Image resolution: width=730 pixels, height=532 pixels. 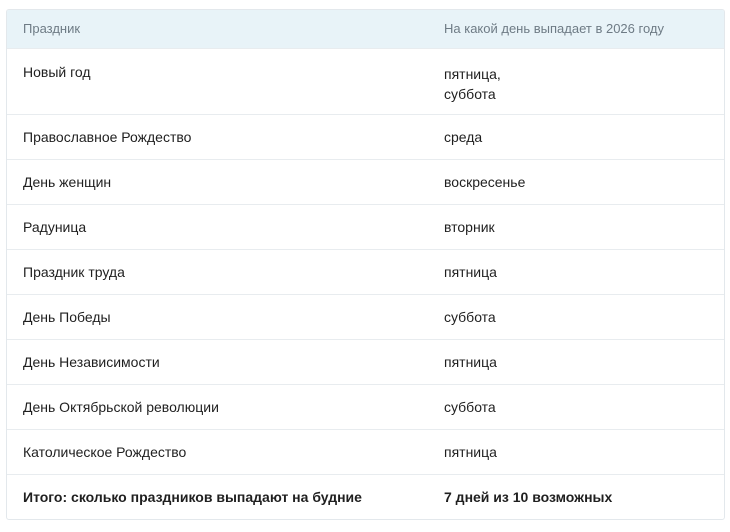 I want to click on table-row: Католическое Рождество пятница, so click(x=365, y=451).